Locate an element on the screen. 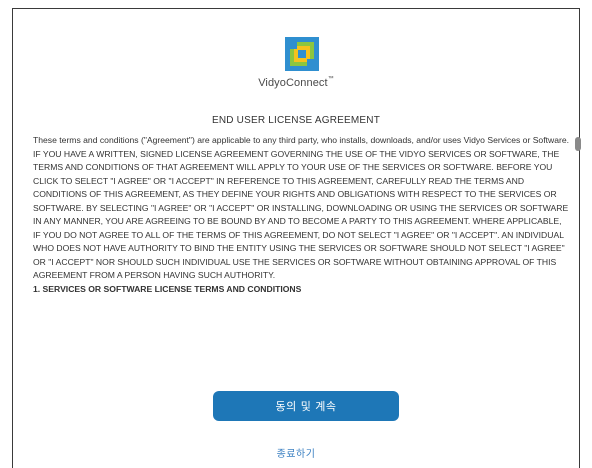 The image size is (592, 468). brand-name: VidyoConnect™ is located at coordinates (296, 82).